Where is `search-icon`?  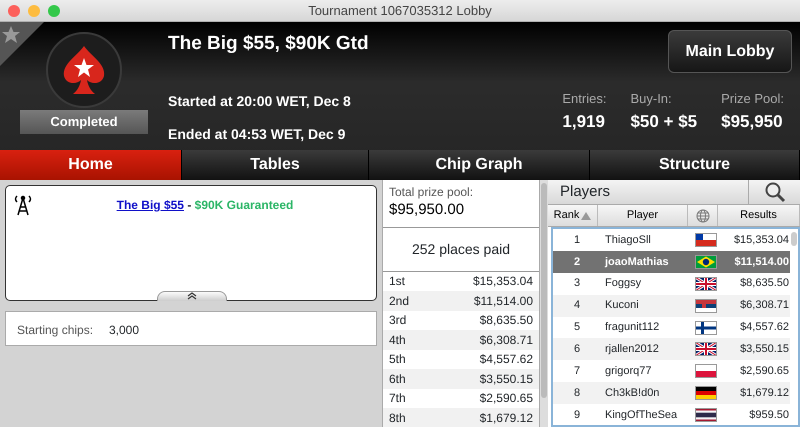
search-icon is located at coordinates (775, 192).